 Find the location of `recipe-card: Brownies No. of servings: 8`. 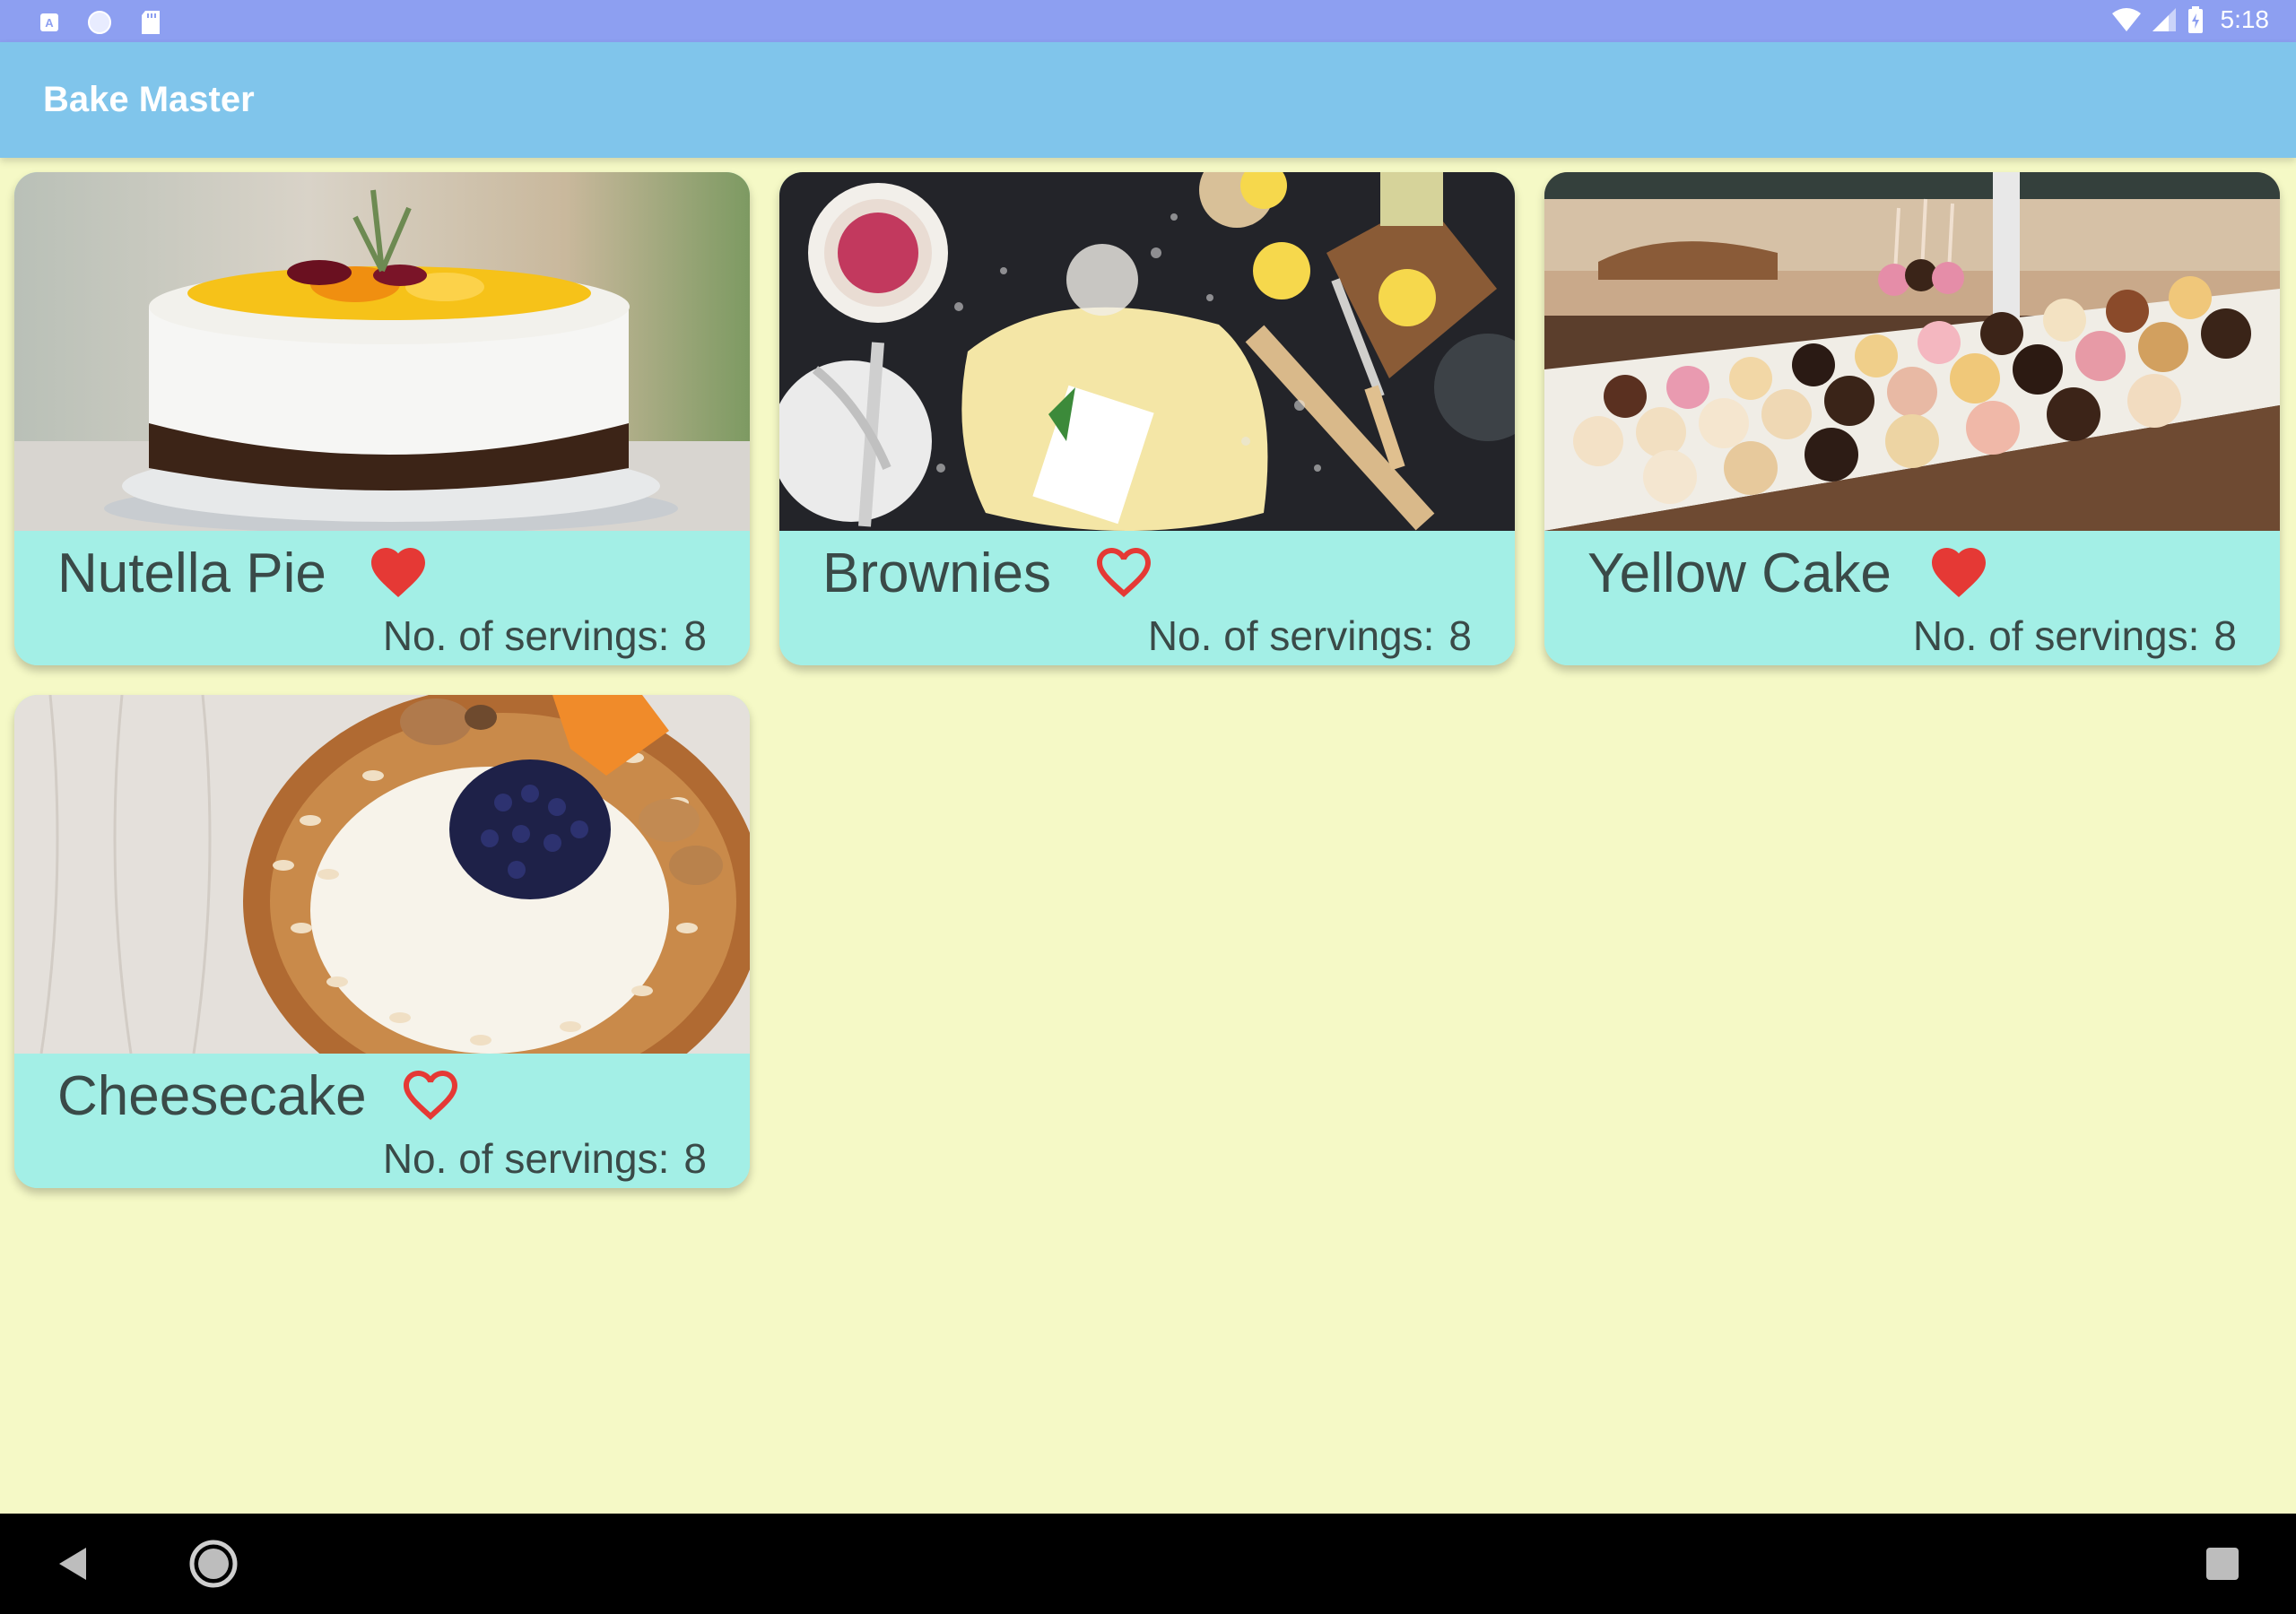

recipe-card: Brownies No. of servings: 8 is located at coordinates (1147, 418).